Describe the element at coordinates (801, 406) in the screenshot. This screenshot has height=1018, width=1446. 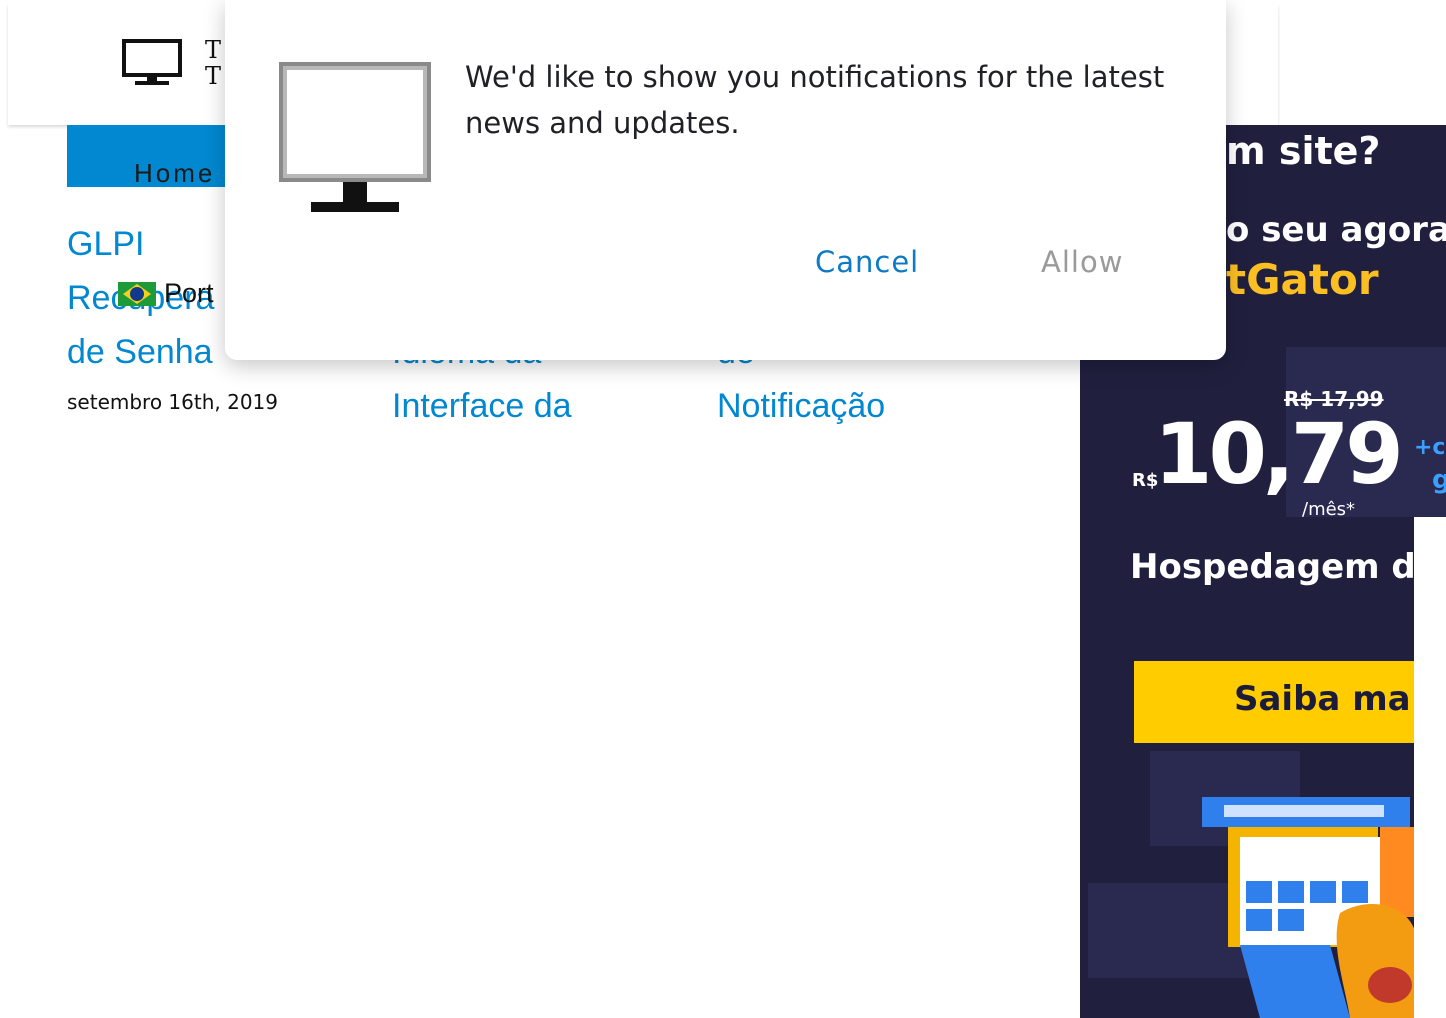
I see `post-title-line: Notificação` at that location.